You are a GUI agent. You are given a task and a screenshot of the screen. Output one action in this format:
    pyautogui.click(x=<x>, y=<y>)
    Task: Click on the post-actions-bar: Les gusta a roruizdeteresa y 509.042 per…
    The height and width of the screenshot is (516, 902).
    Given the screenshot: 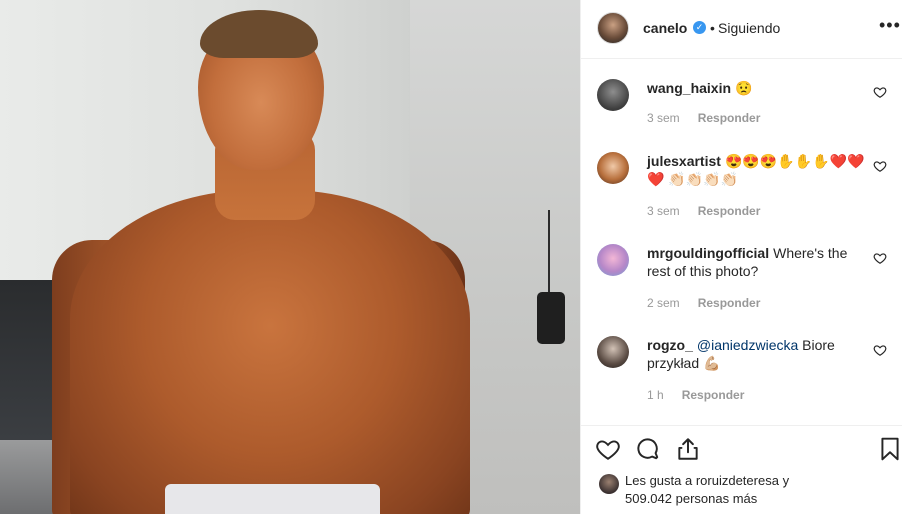 What is the action you would take?
    pyautogui.click(x=741, y=470)
    